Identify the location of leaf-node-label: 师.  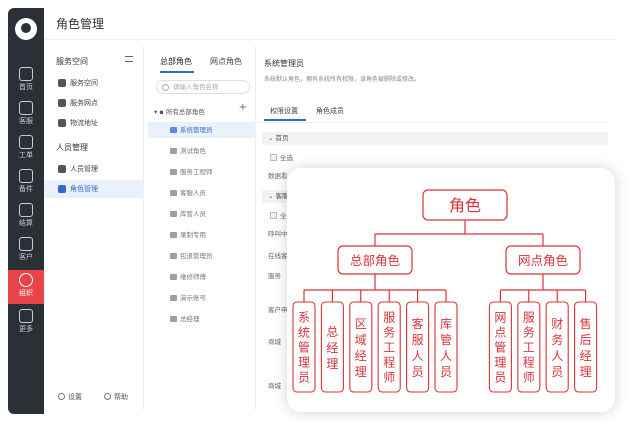
(389, 378).